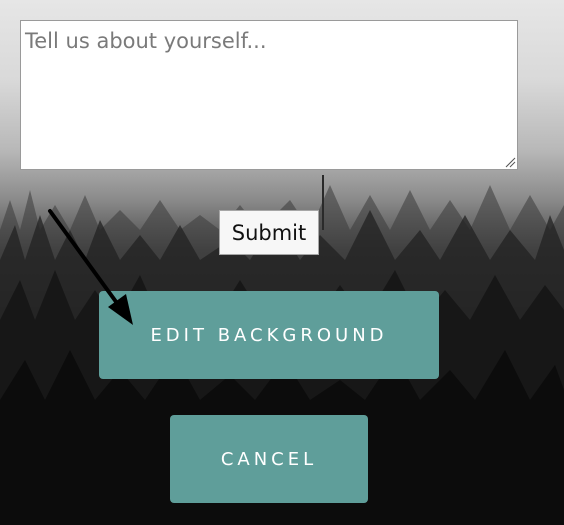 This screenshot has height=525, width=564. Describe the element at coordinates (510, 162) in the screenshot. I see `resize-grip-icon` at that location.